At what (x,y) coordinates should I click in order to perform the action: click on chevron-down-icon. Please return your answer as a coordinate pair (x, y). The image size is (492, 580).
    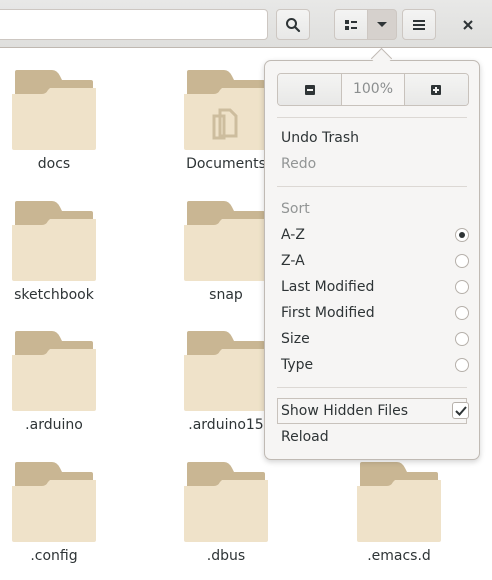
    Looking at the image, I should click on (382, 24).